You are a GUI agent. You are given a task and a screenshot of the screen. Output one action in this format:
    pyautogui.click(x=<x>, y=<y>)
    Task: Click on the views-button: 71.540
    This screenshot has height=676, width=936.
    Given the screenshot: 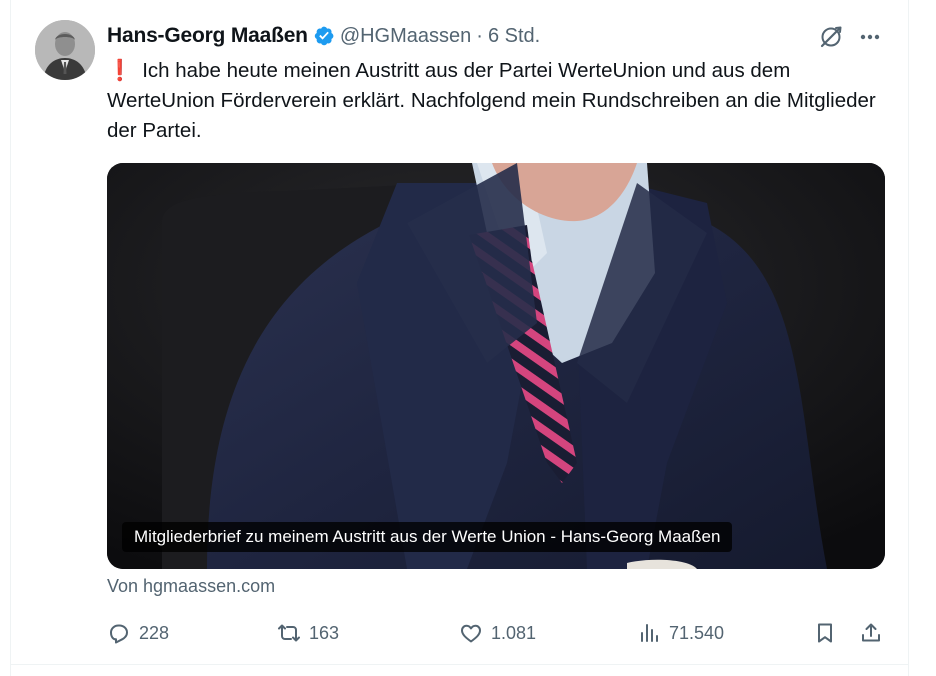 What is the action you would take?
    pyautogui.click(x=680, y=633)
    